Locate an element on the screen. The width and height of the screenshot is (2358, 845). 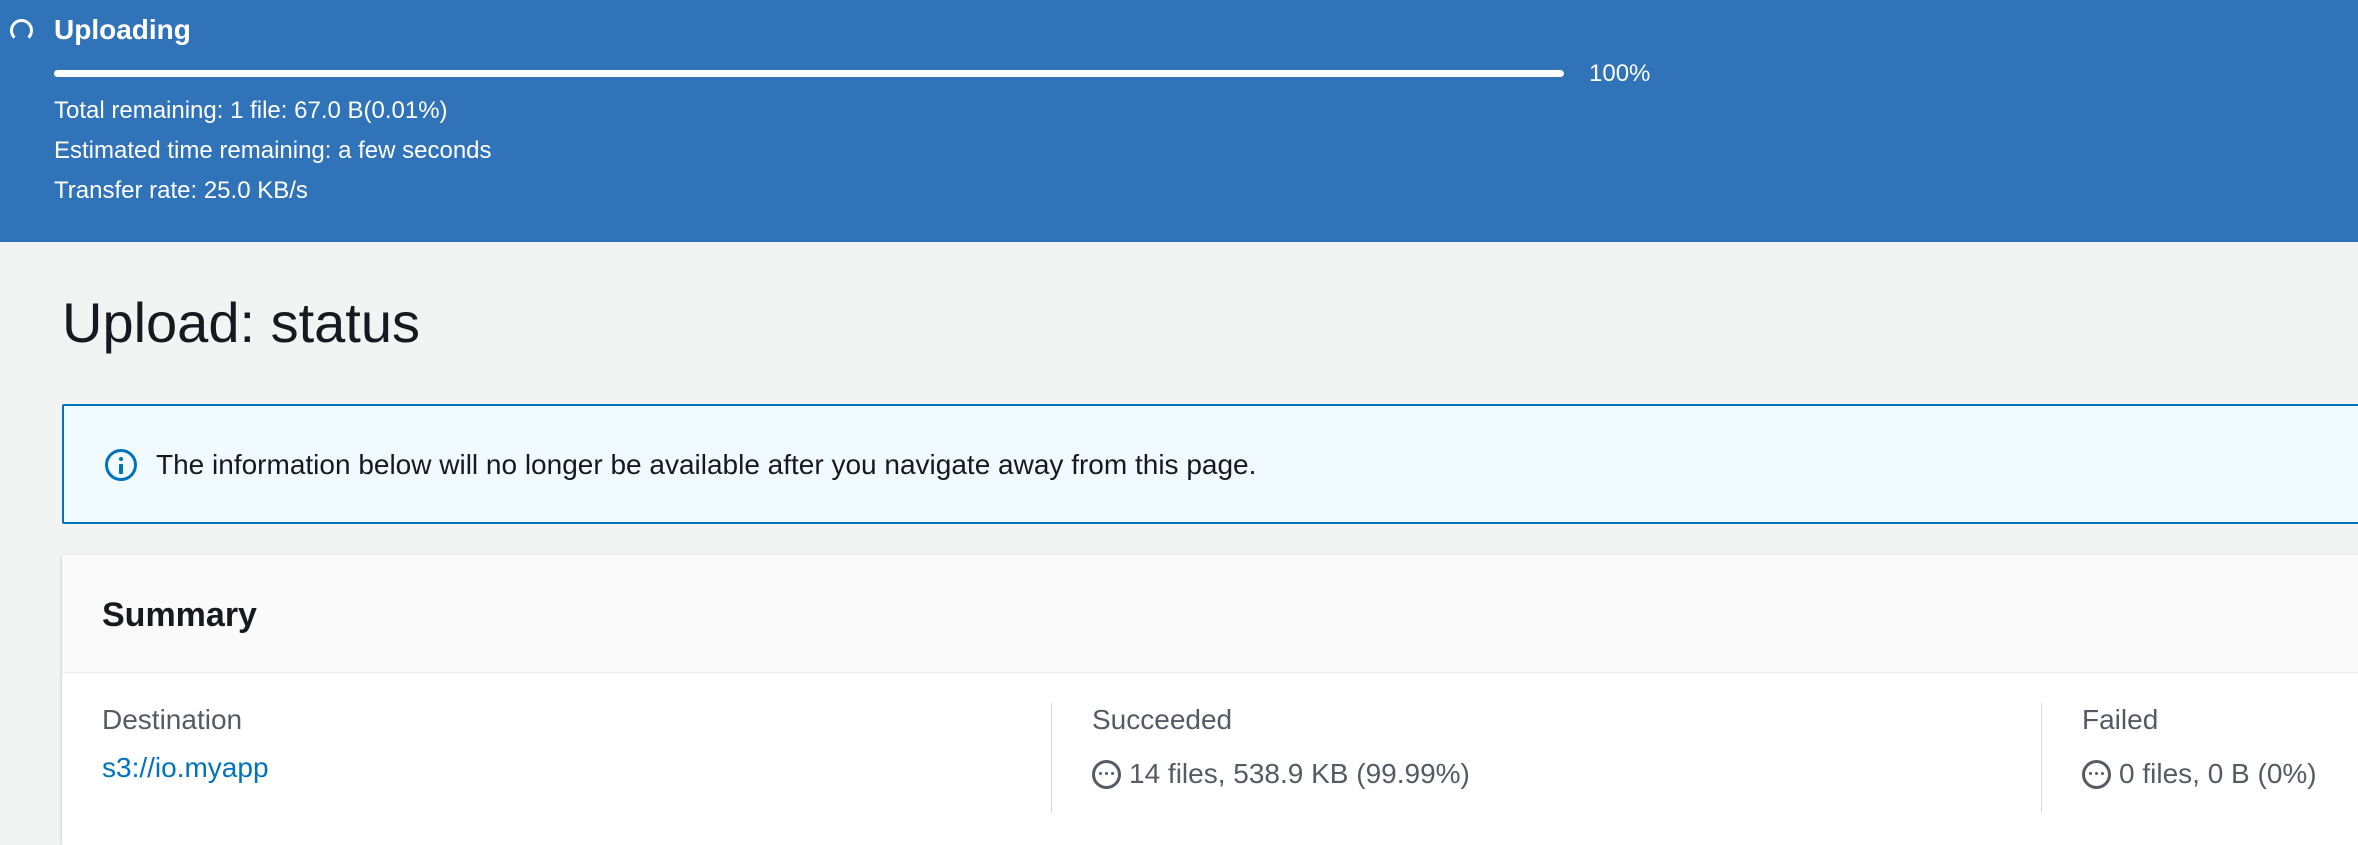
failed-label: Failed is located at coordinates (2120, 719).